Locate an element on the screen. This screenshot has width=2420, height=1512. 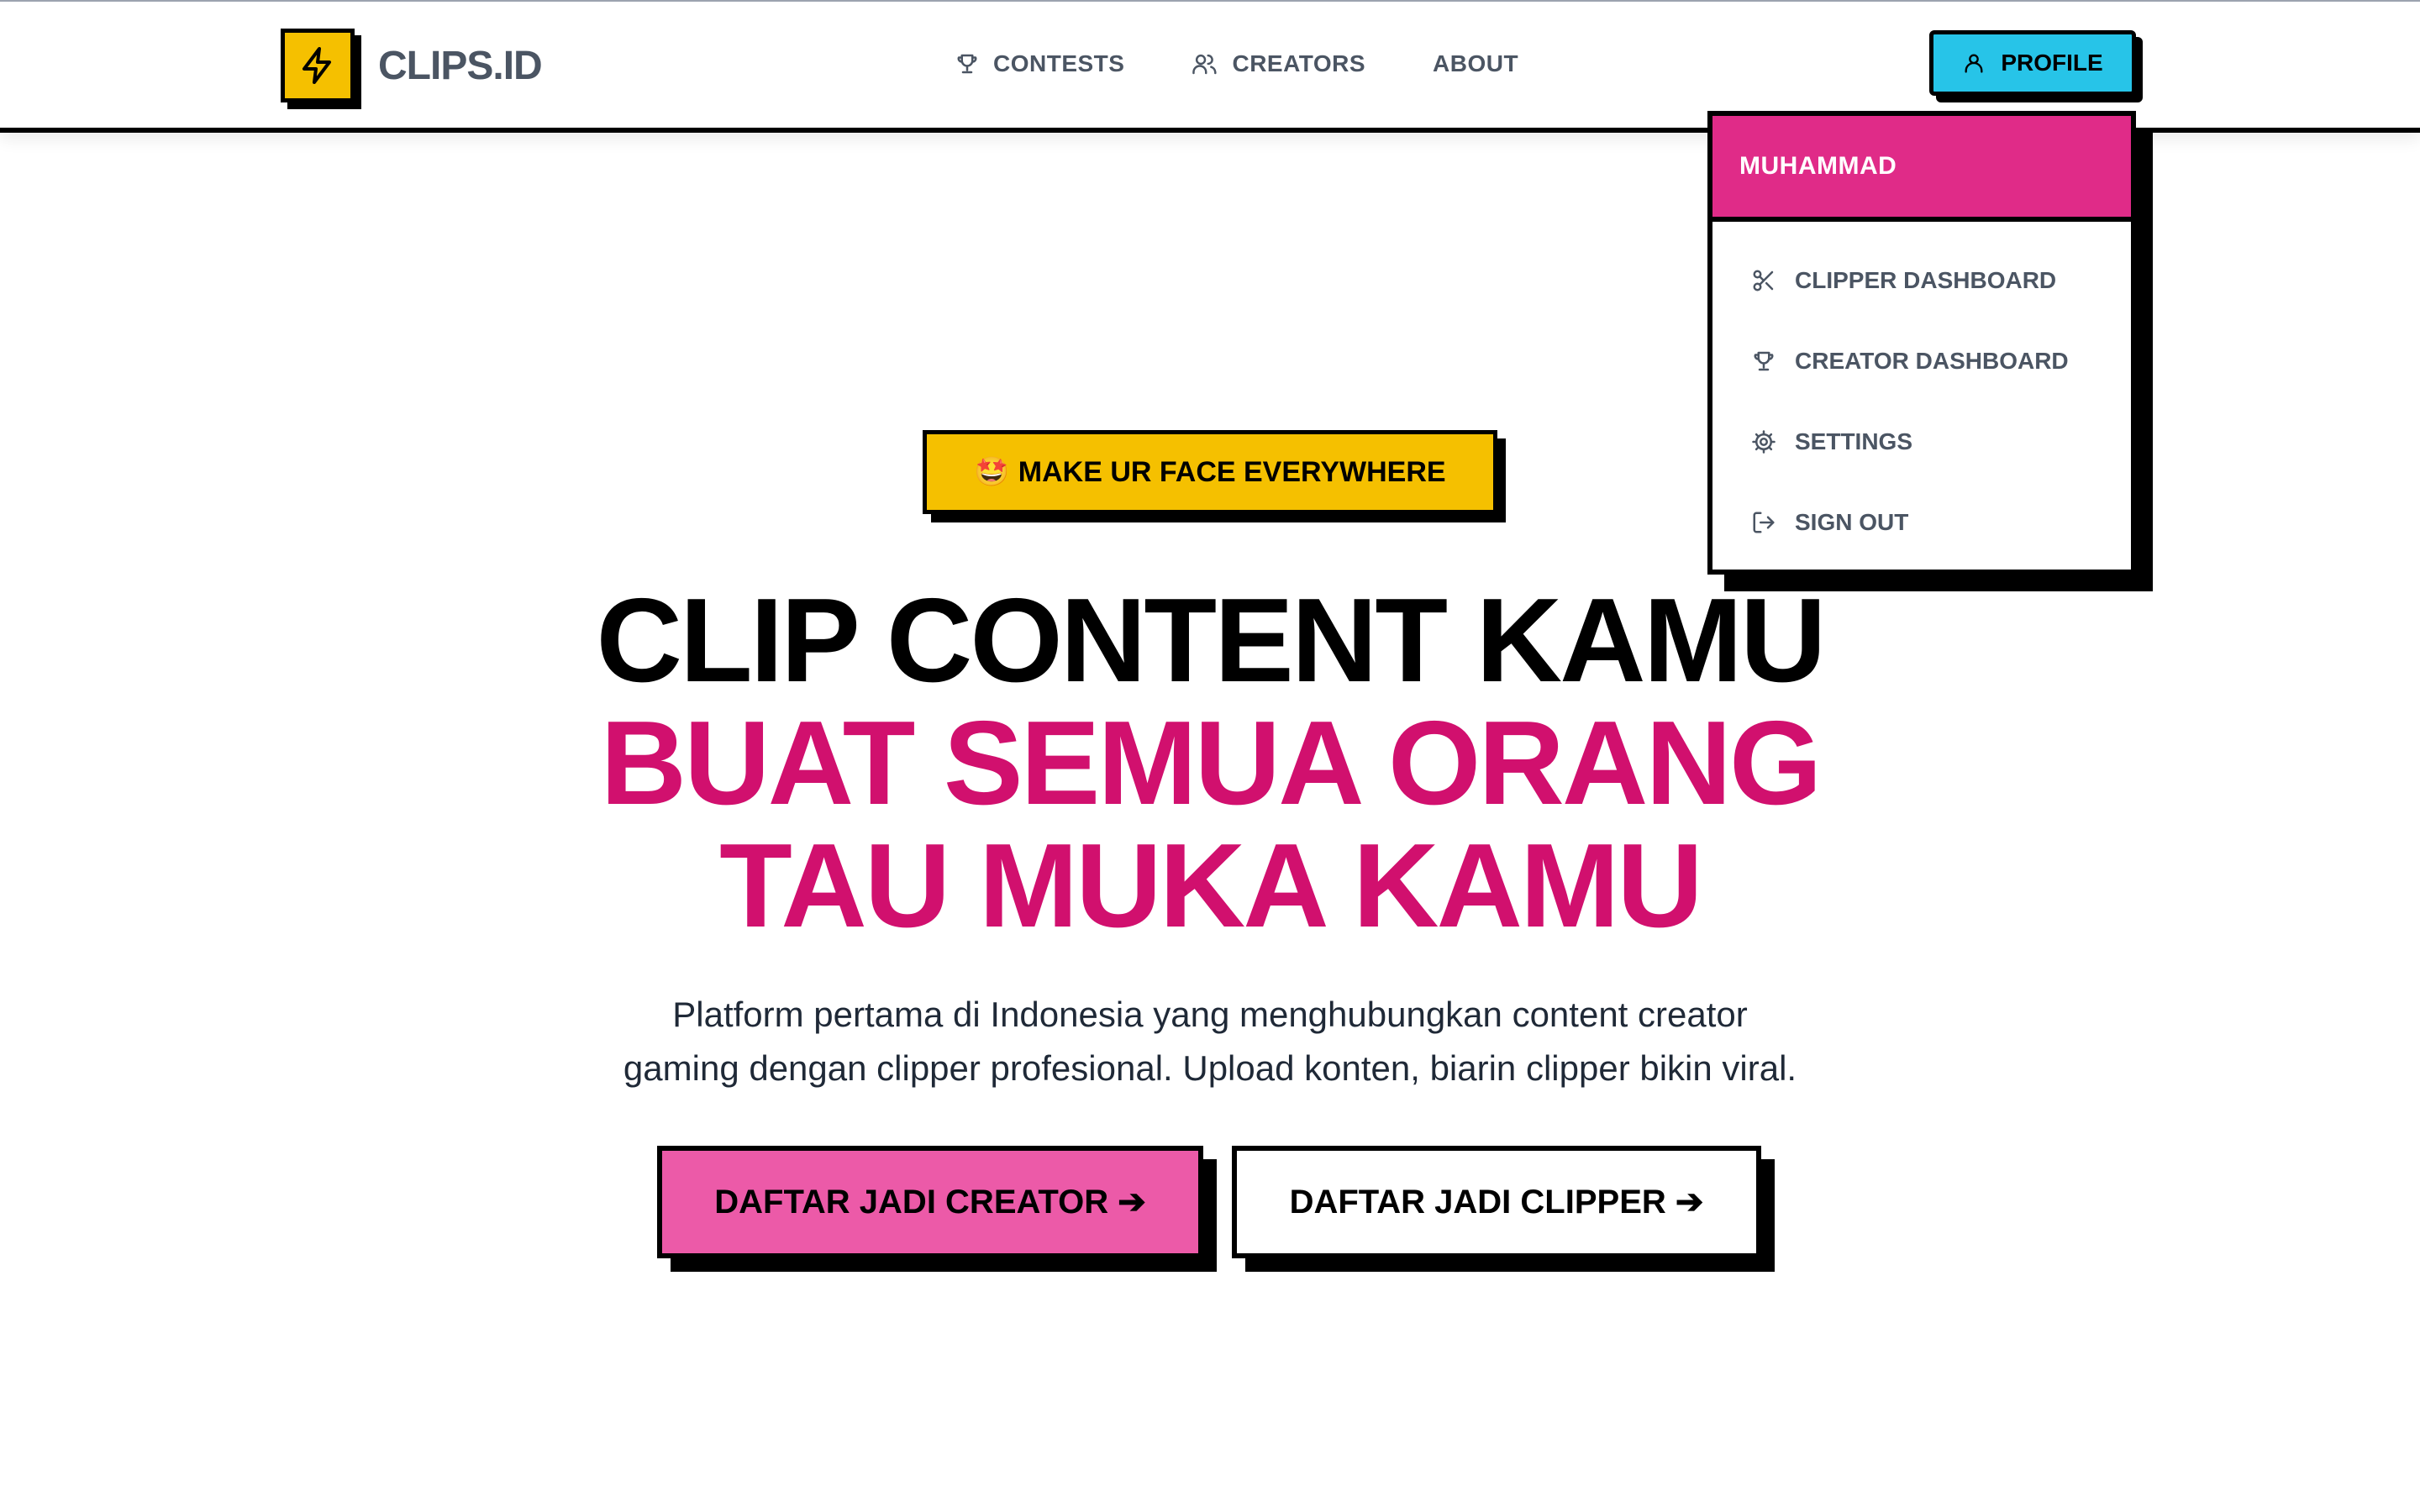
headline-line-2: BUAT SEMUA ORANG is located at coordinates (1211, 763).